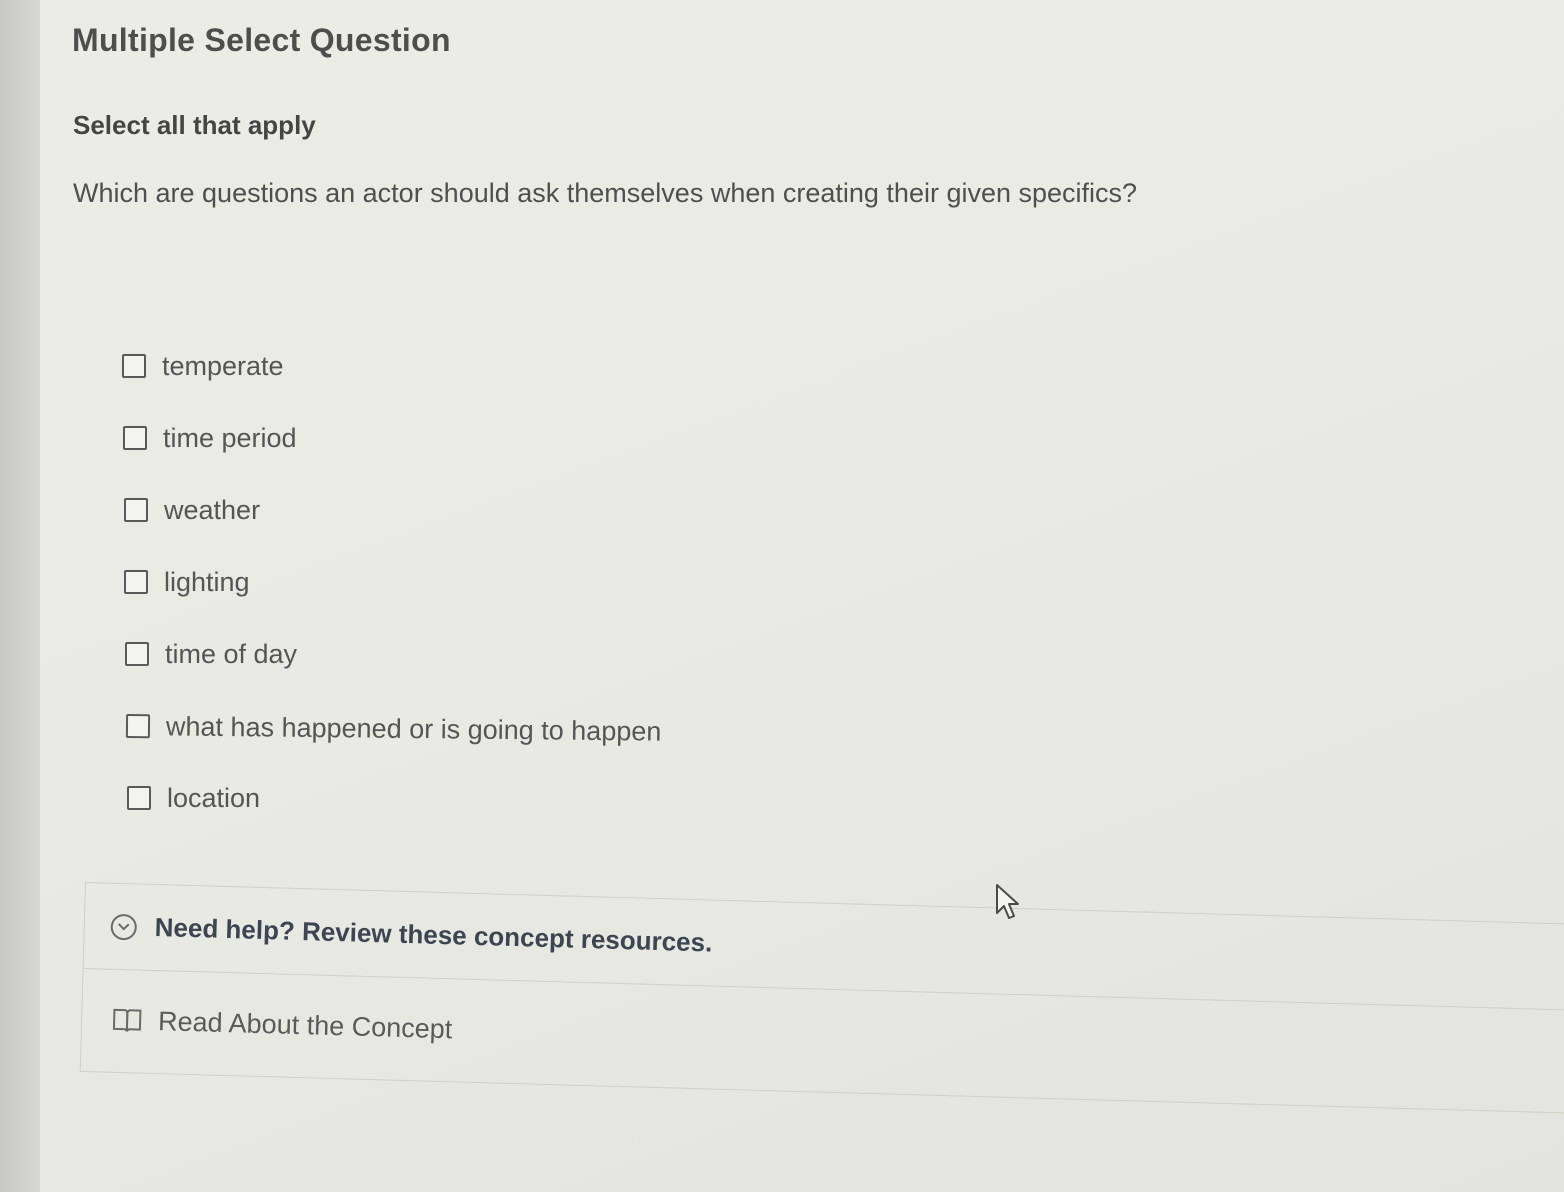 The image size is (1564, 1192). I want to click on answer-option: temperate, so click(389, 366).